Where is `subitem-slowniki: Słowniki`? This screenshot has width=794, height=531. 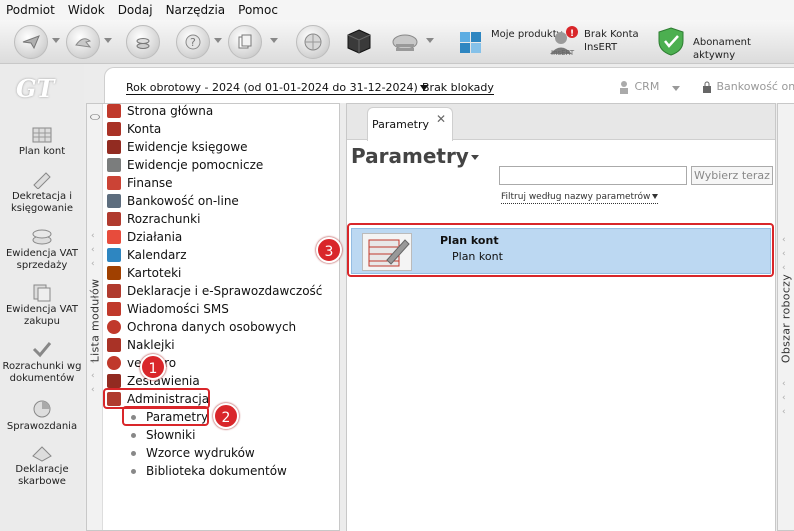 subitem-slowniki: Słowniki is located at coordinates (163, 435).